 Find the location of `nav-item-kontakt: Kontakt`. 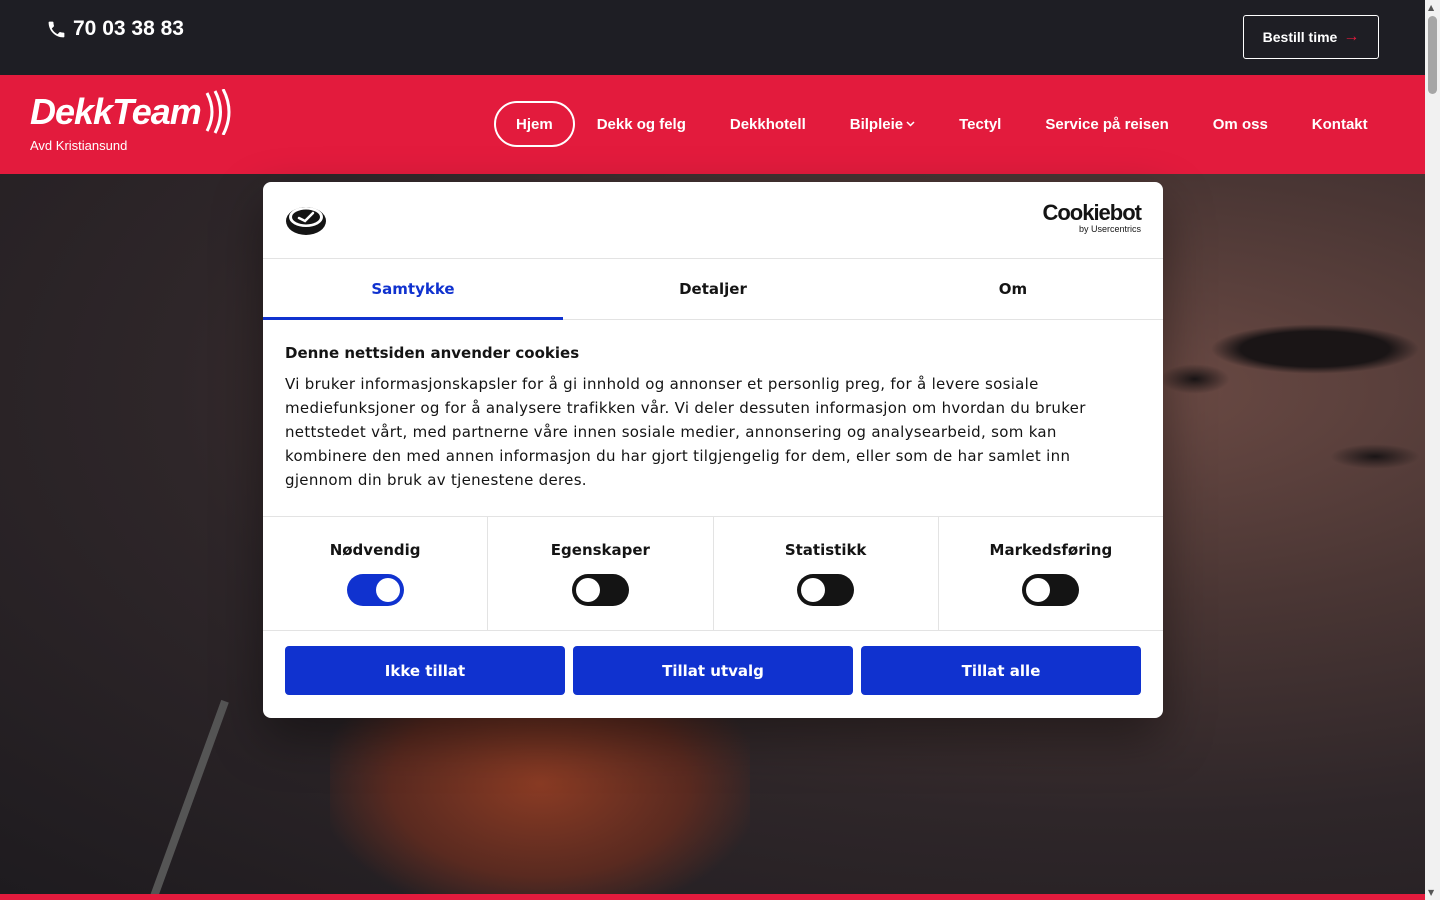

nav-item-kontakt: Kontakt is located at coordinates (1340, 124).